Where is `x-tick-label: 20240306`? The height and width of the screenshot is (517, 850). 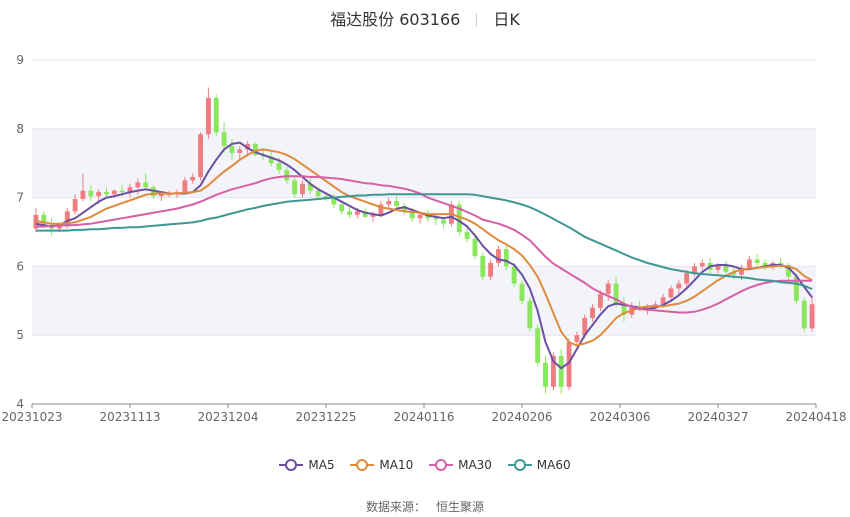 x-tick-label: 20240306 is located at coordinates (619, 417).